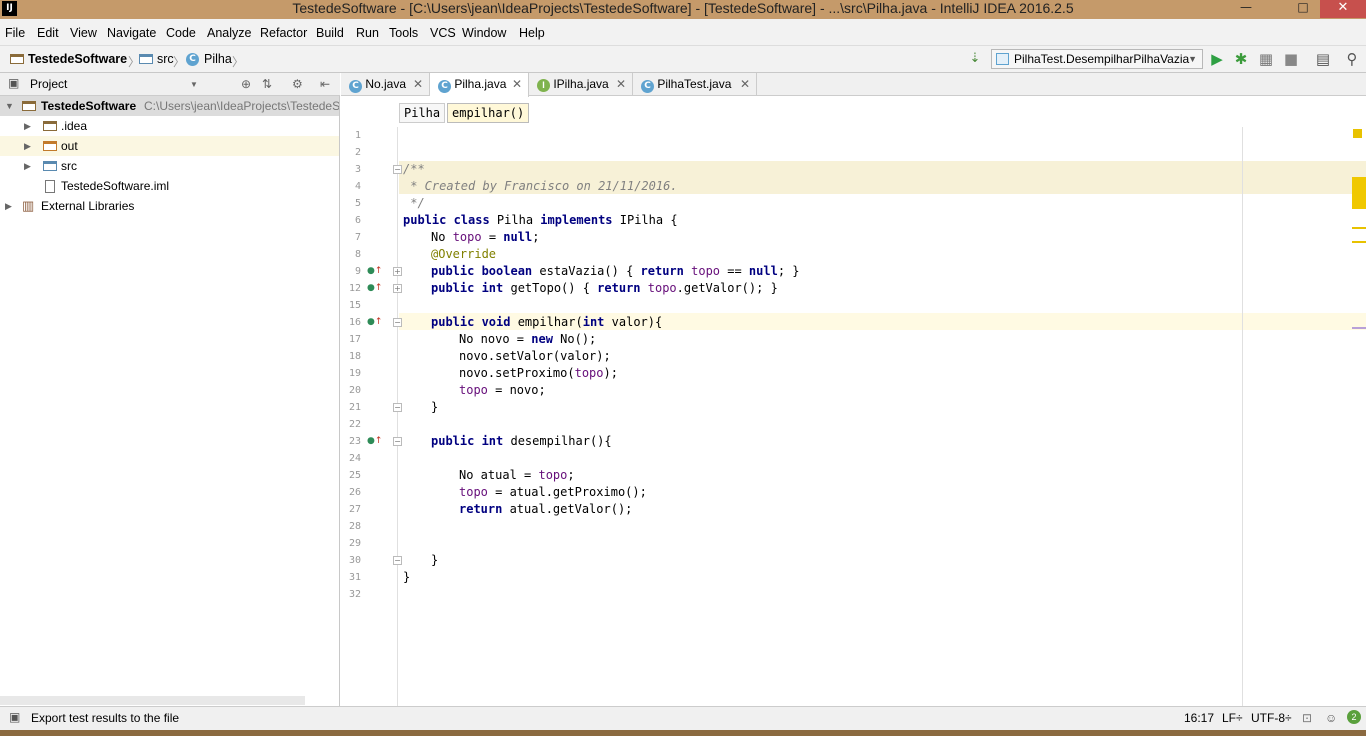 The height and width of the screenshot is (736, 1366). Describe the element at coordinates (354, 475) in the screenshot. I see `line-number: 25` at that location.